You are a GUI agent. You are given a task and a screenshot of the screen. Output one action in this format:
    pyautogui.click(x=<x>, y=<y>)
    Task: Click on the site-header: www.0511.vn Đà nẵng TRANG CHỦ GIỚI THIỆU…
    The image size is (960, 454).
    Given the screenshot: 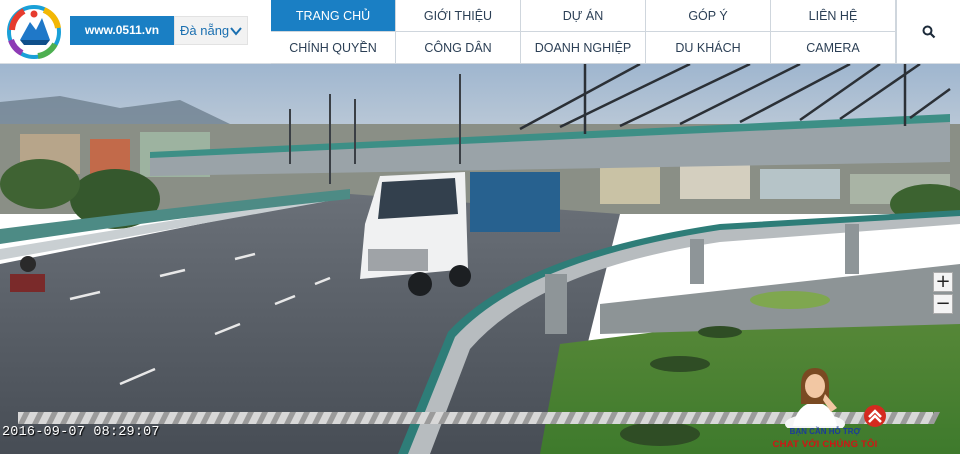 What is the action you would take?
    pyautogui.click(x=480, y=32)
    